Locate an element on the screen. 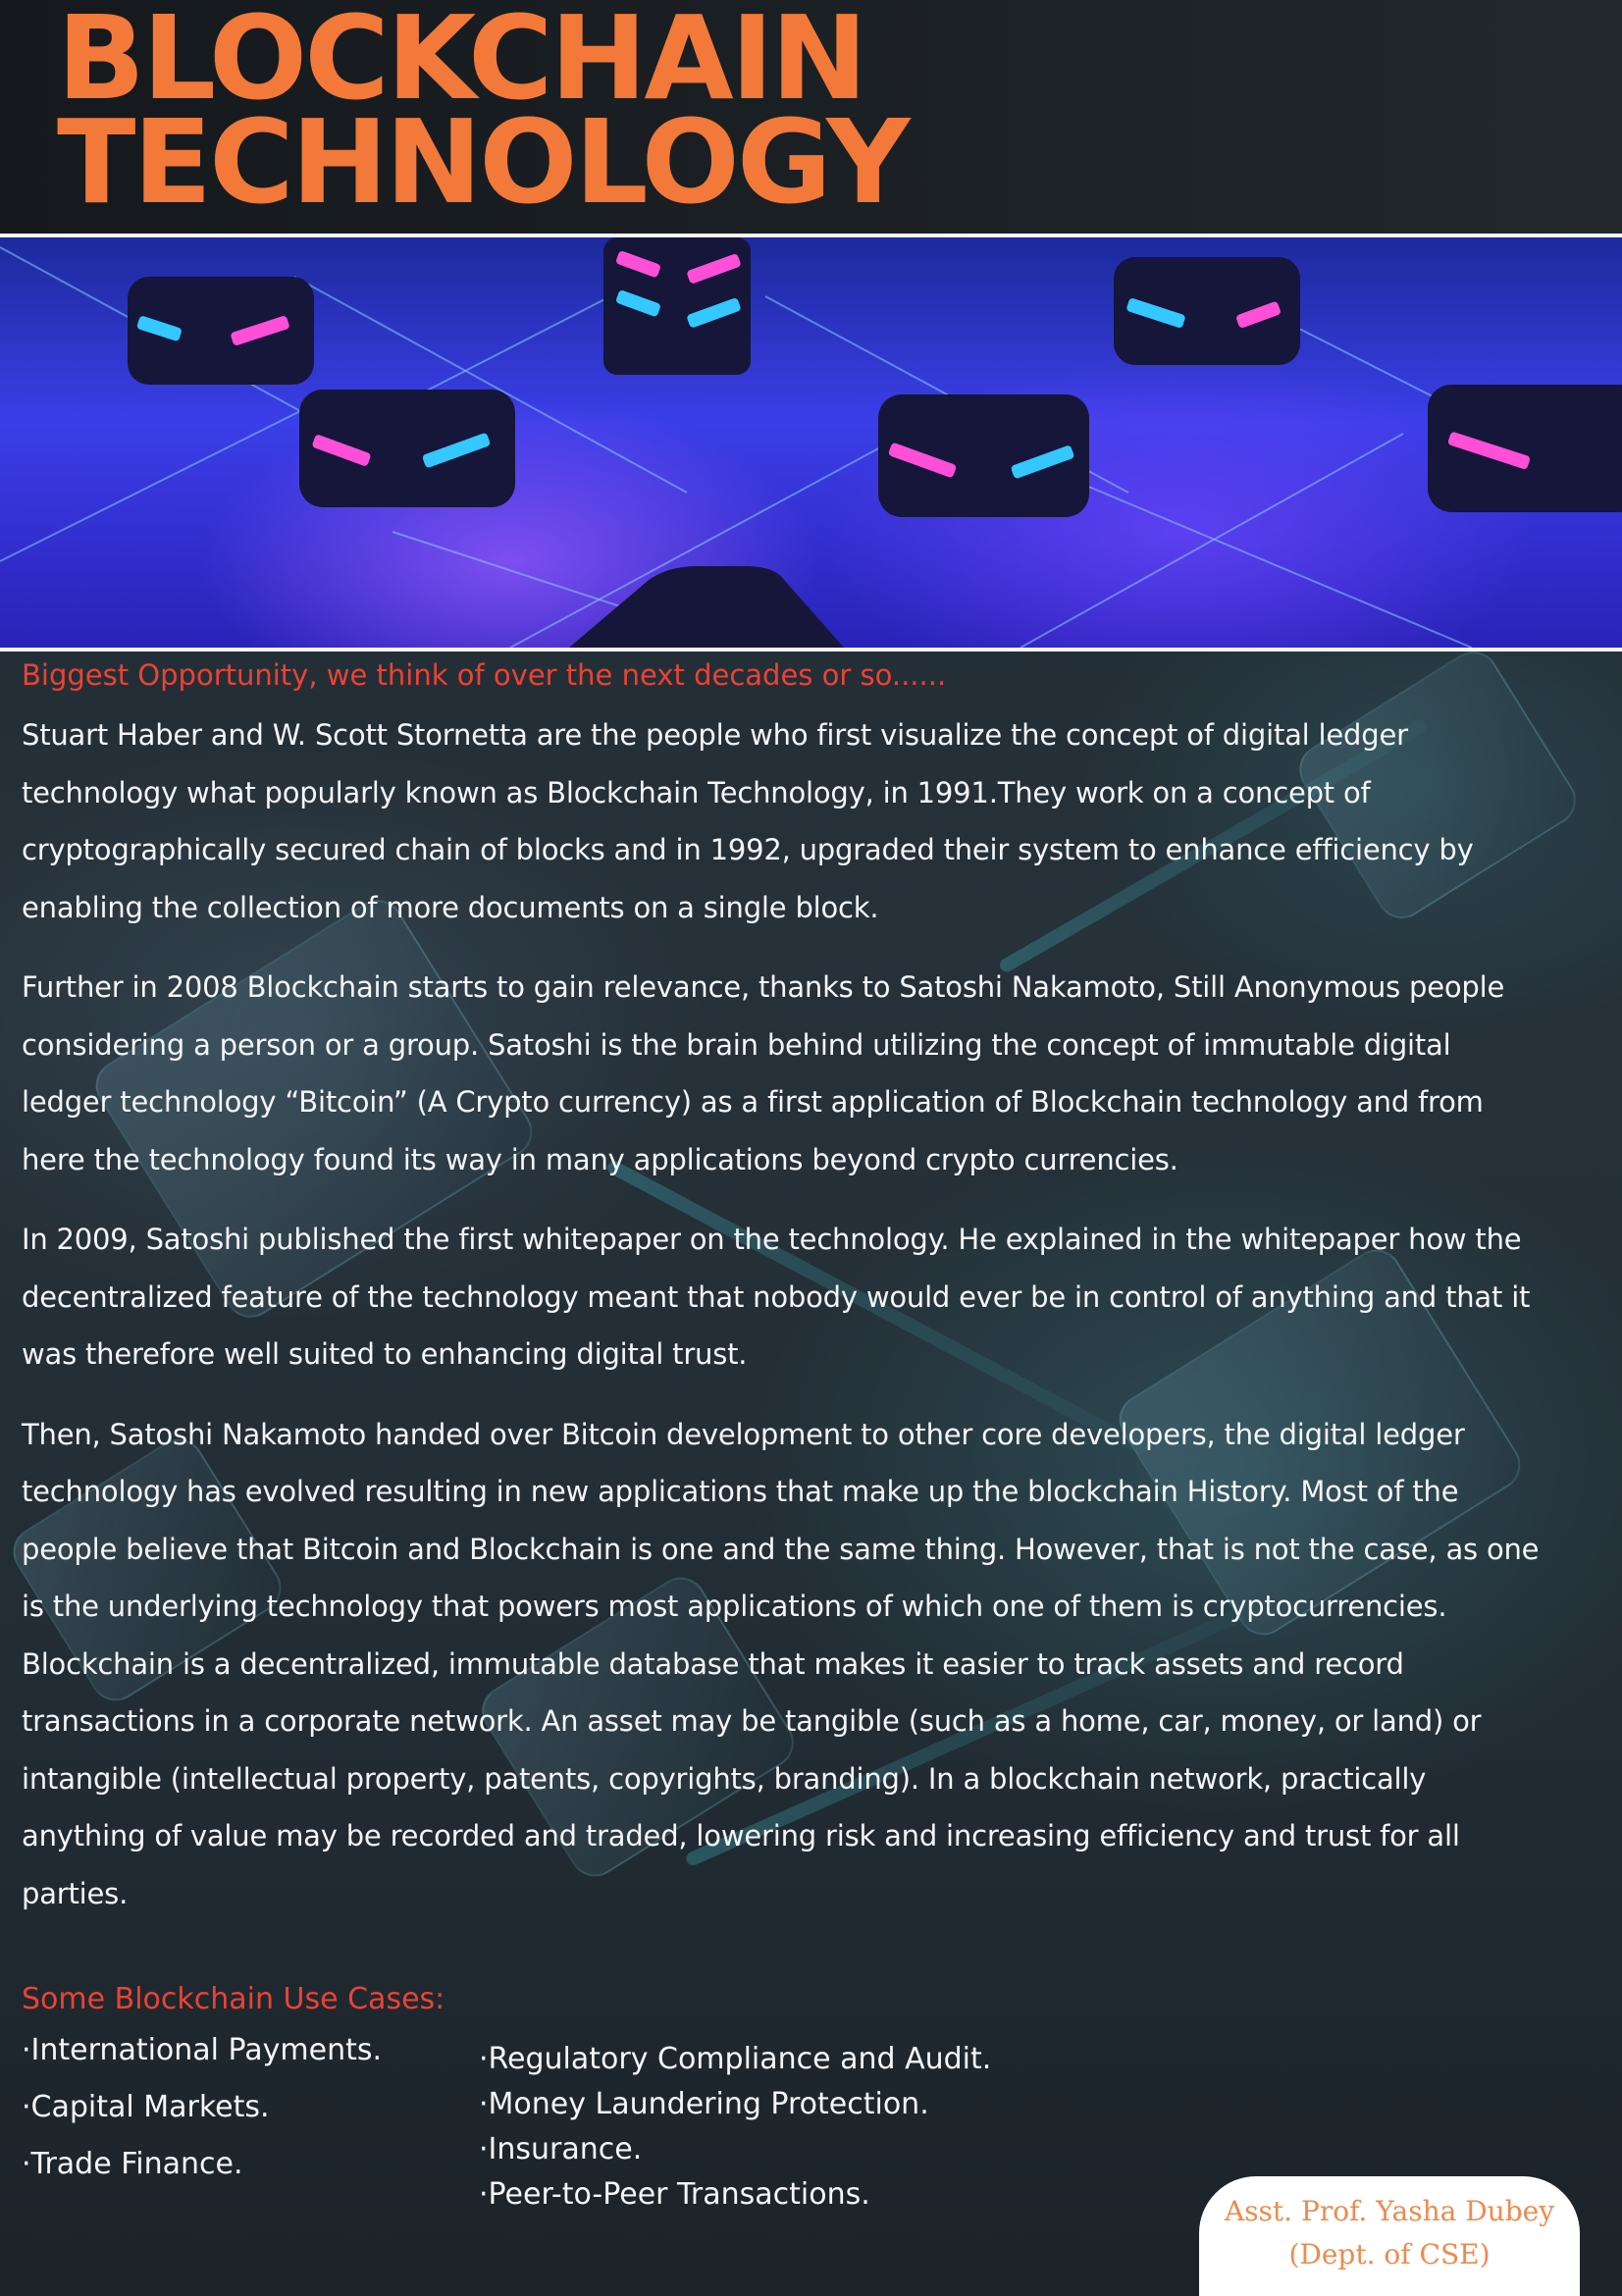 This screenshot has height=2296, width=1622. list-item: ·International Payments. is located at coordinates (202, 2050).